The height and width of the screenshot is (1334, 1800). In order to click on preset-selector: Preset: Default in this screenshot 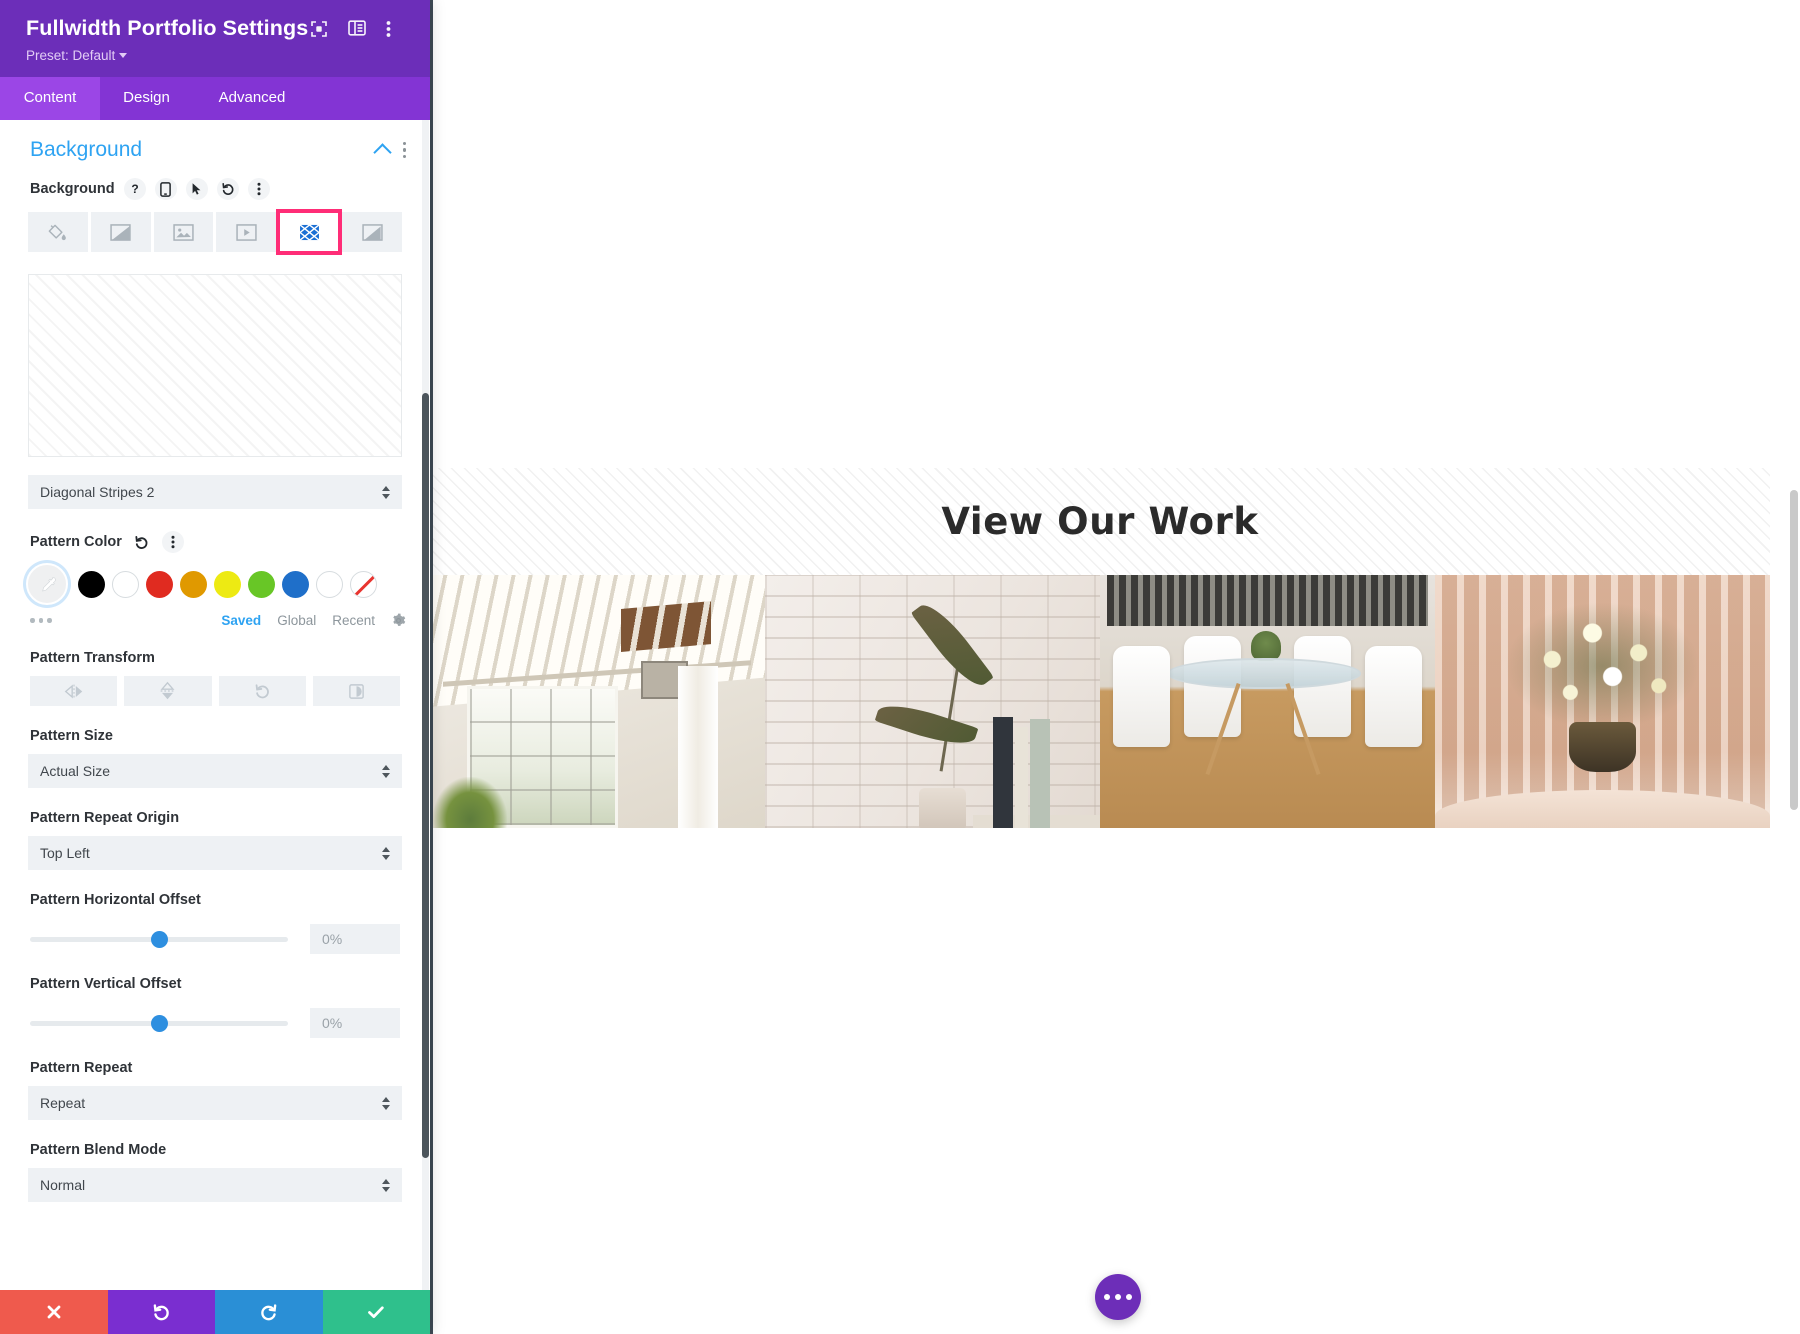, I will do `click(217, 56)`.